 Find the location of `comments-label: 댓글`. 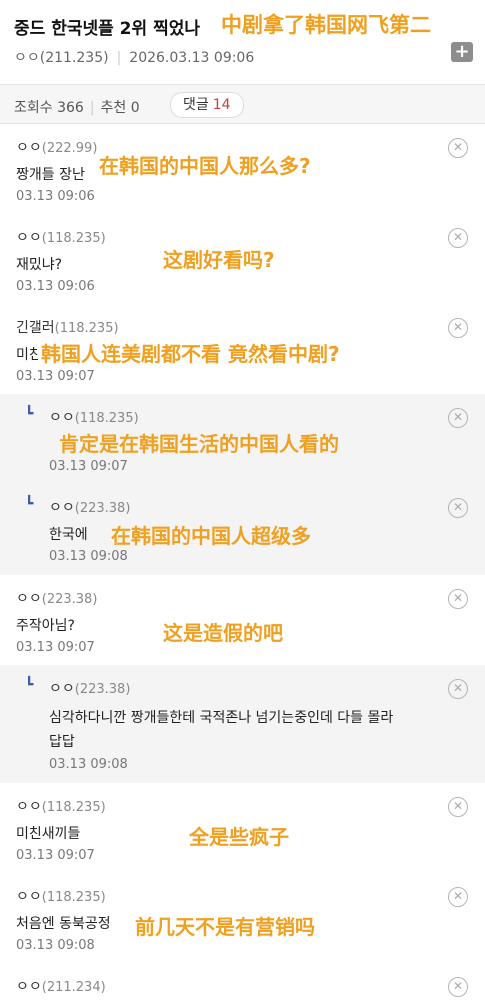

comments-label: 댓글 is located at coordinates (196, 105).